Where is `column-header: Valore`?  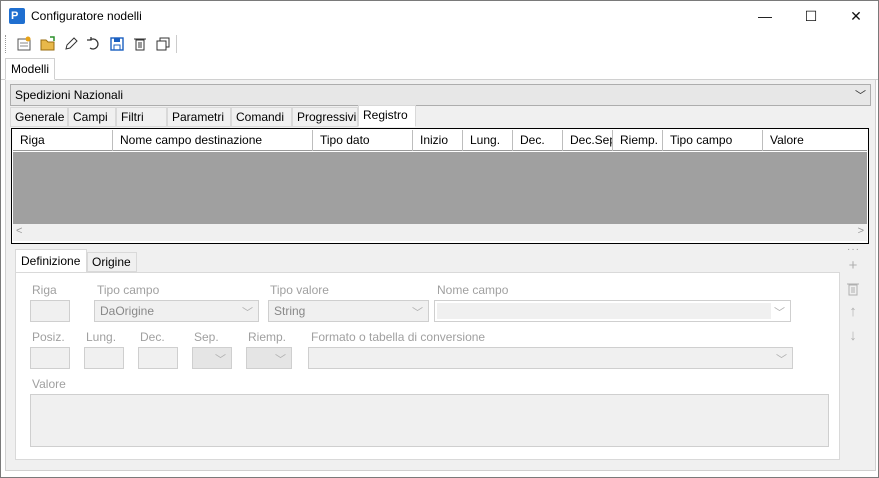
column-header: Valore is located at coordinates (815, 140).